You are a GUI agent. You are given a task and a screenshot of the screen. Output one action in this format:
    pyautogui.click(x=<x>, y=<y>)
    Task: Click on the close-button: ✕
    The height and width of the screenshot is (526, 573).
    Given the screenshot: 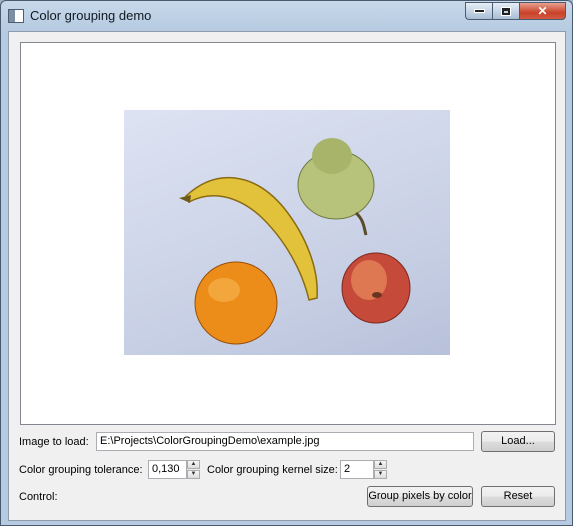 What is the action you would take?
    pyautogui.click(x=542, y=11)
    